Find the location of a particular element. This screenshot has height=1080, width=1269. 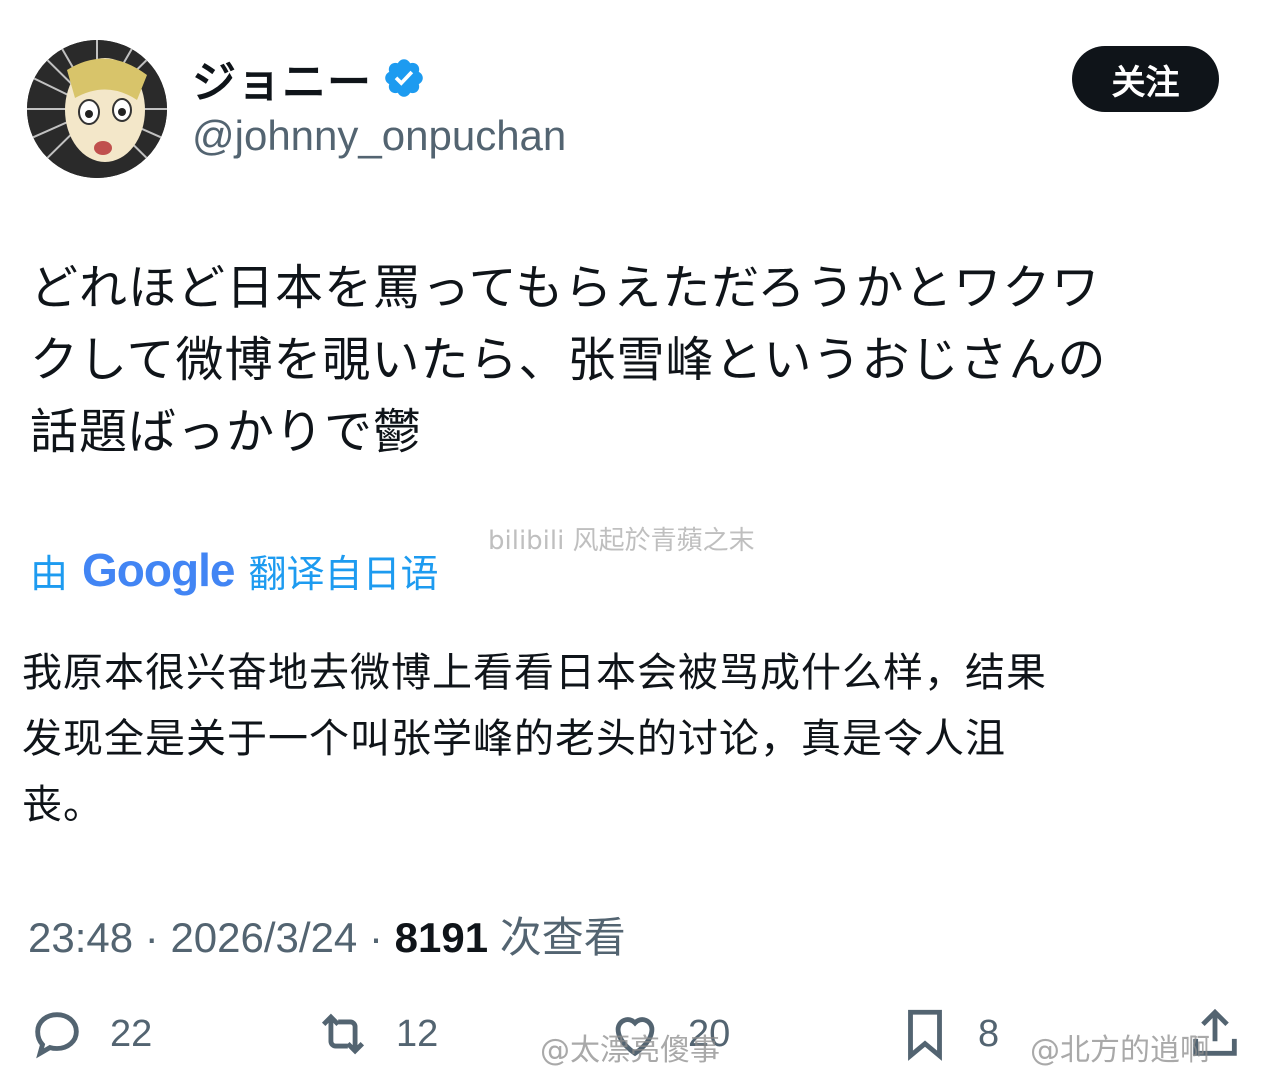

display-name: ジョニー is located at coordinates (309, 78).